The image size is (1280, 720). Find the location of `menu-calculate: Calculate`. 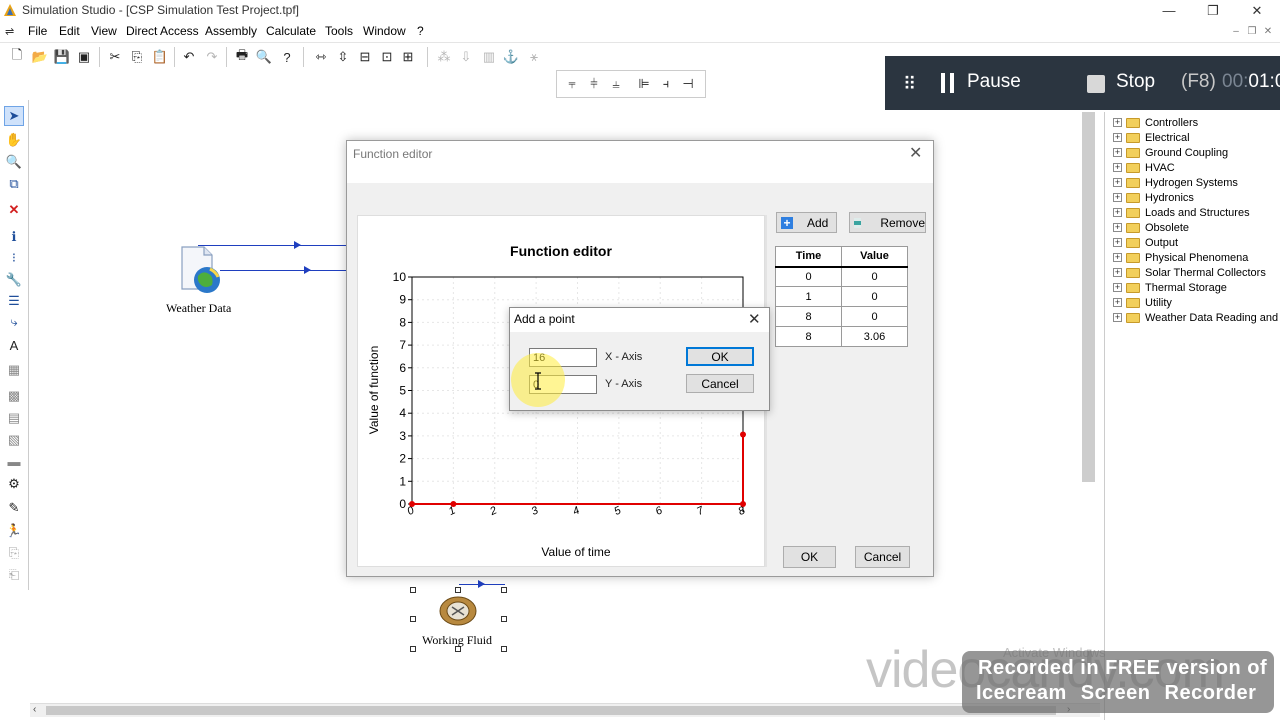

menu-calculate: Calculate is located at coordinates (291, 31).